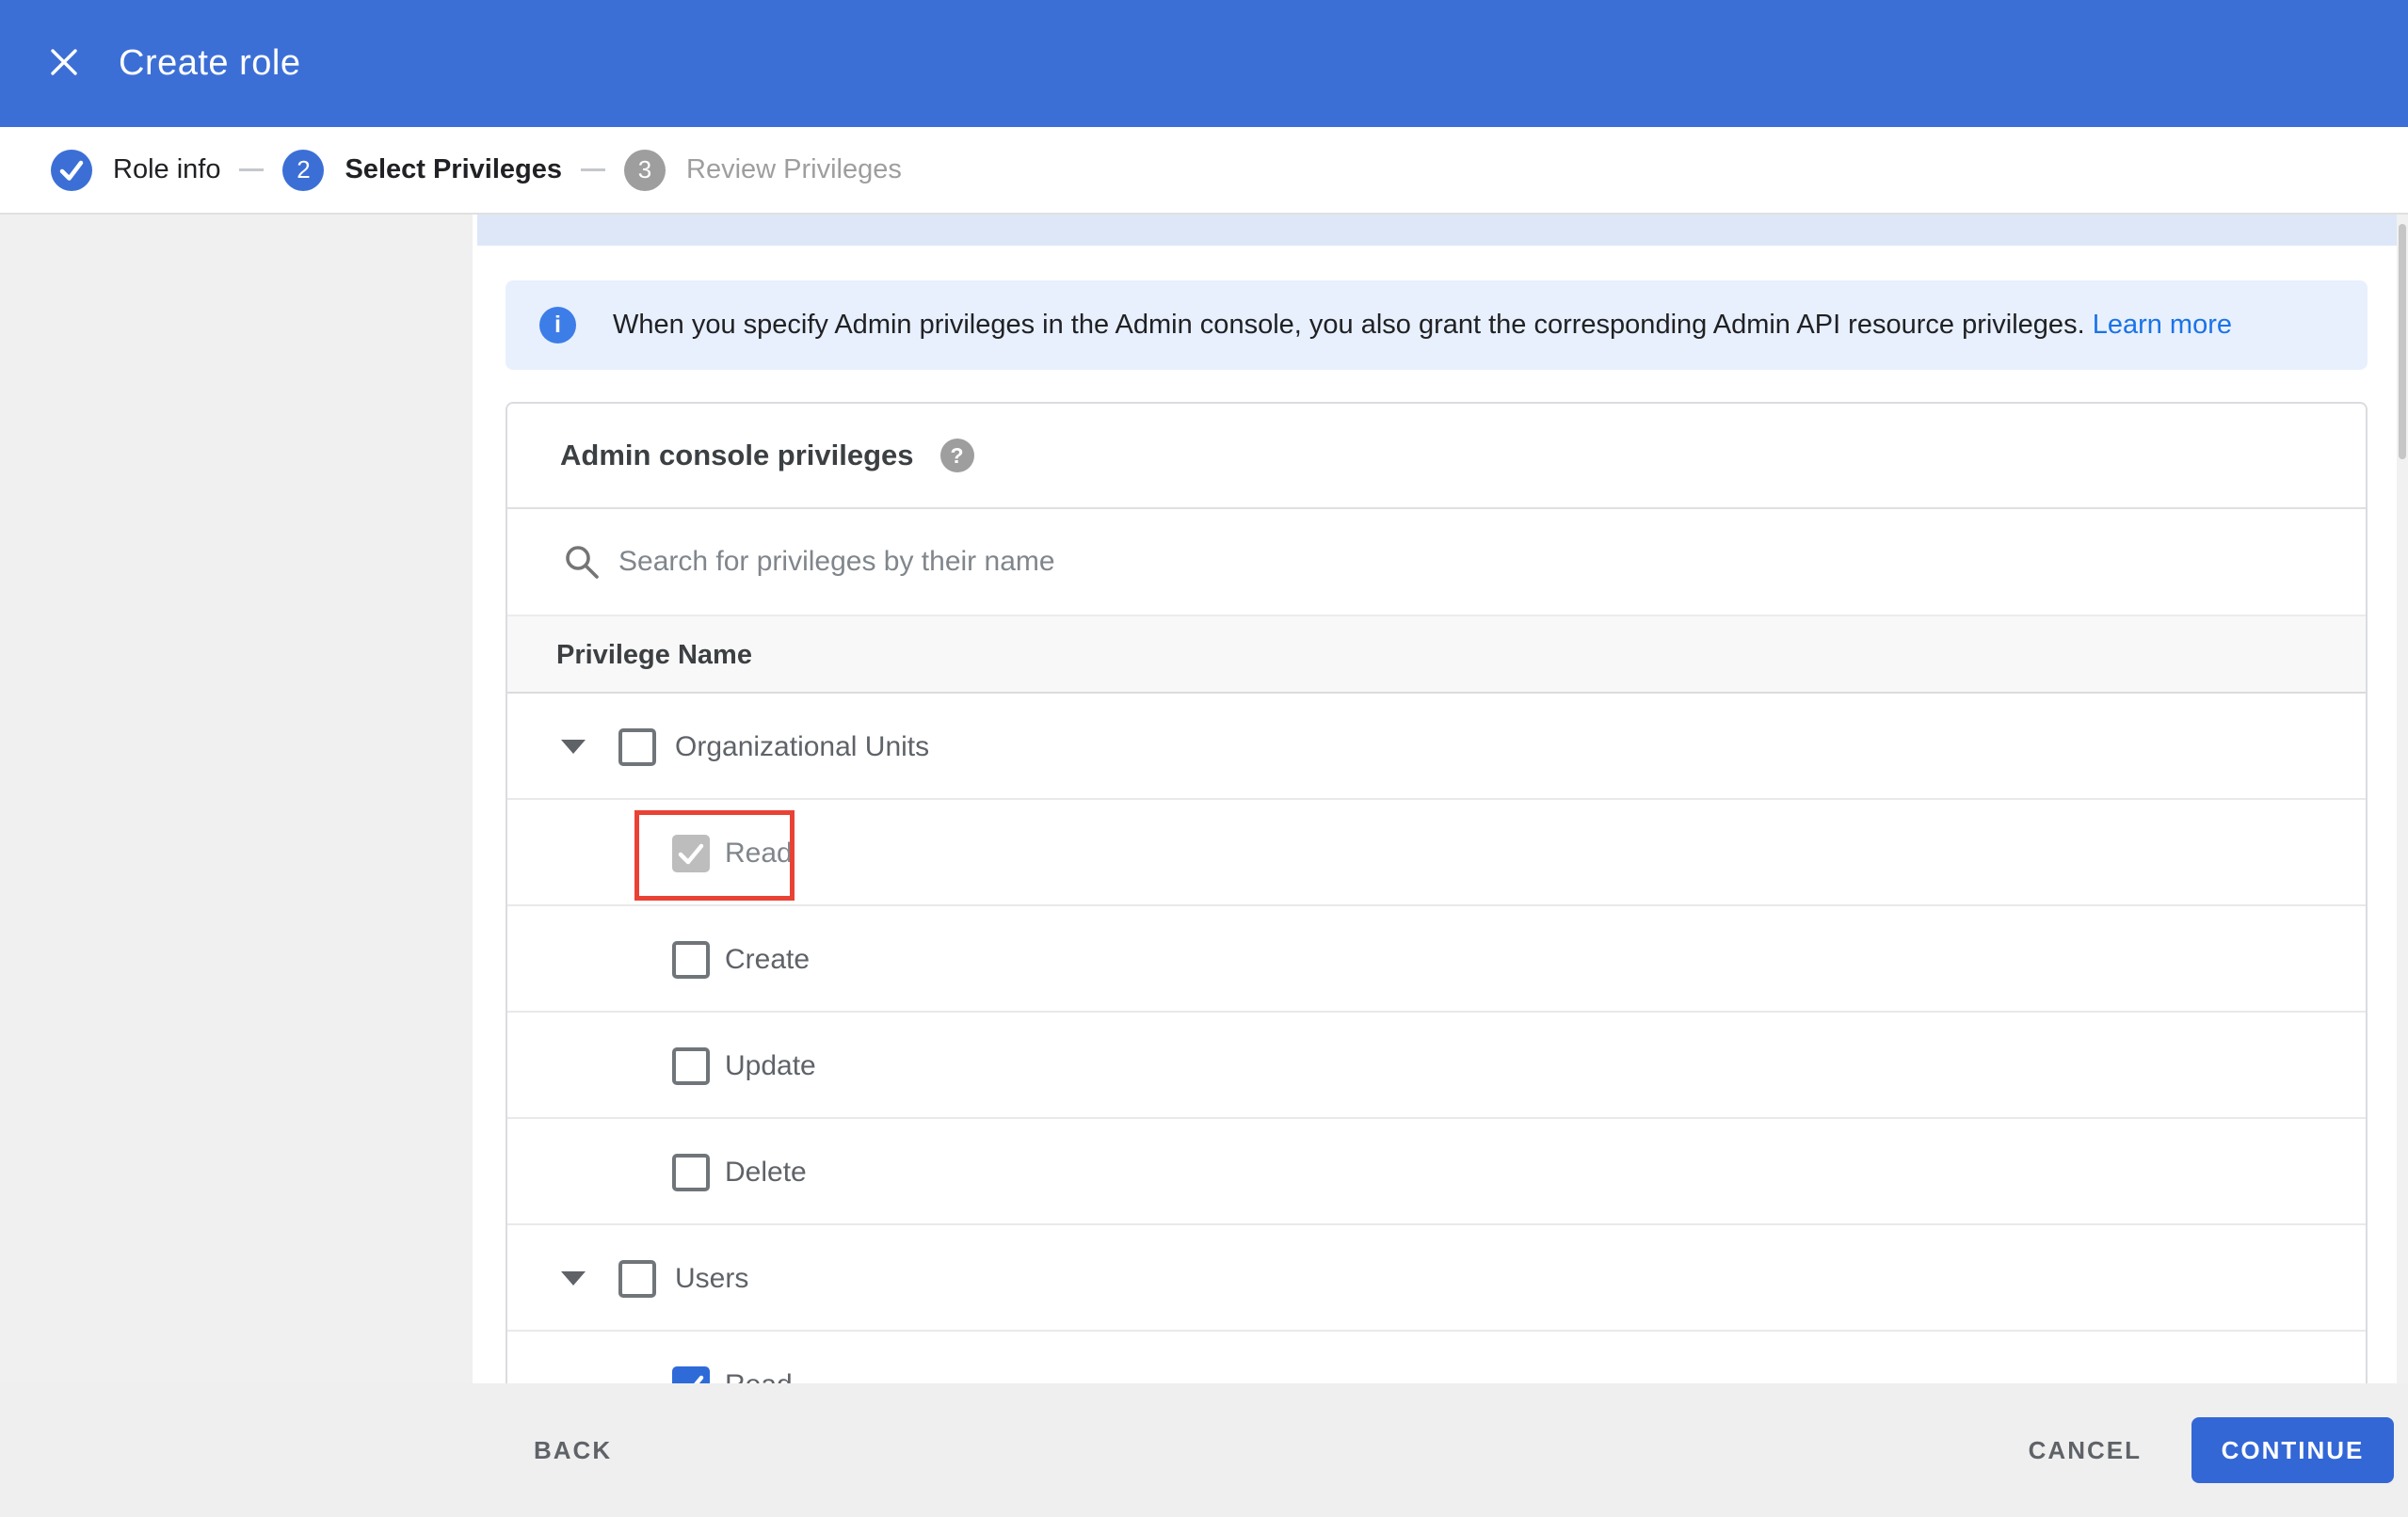  Describe the element at coordinates (454, 169) in the screenshot. I see `step-label: Select Privileges` at that location.